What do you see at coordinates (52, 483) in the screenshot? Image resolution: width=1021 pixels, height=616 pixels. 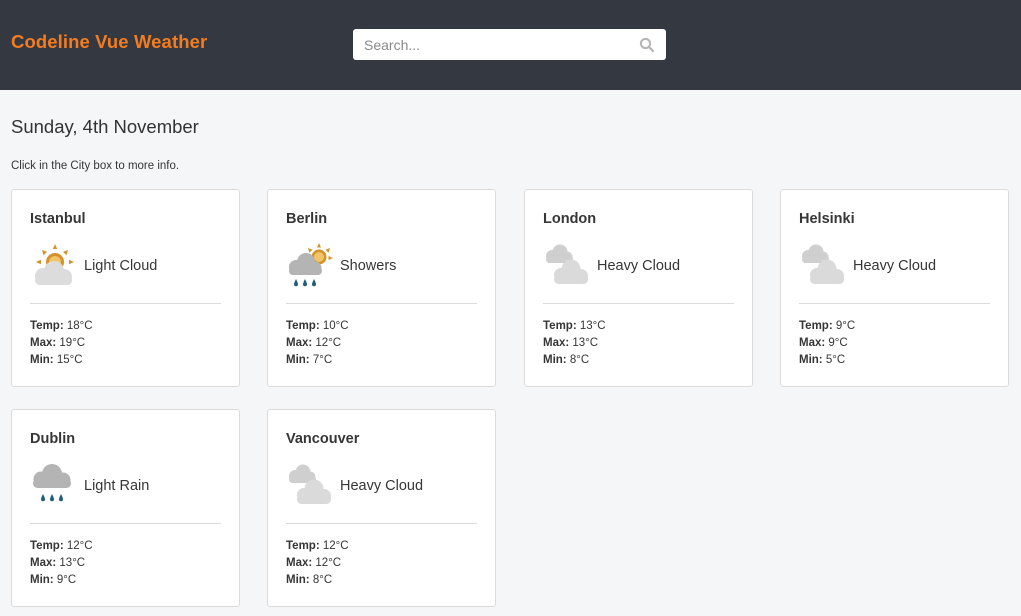 I see `light-rain-icon` at bounding box center [52, 483].